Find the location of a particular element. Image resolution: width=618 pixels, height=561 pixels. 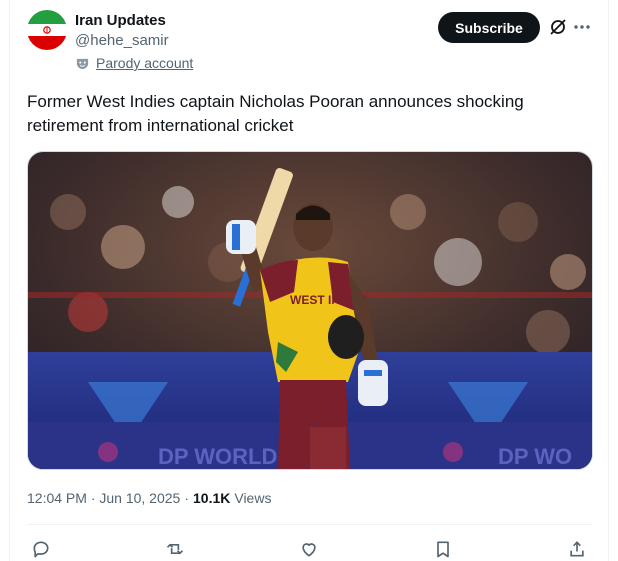

author-handle: @hehe_samir is located at coordinates (122, 40).